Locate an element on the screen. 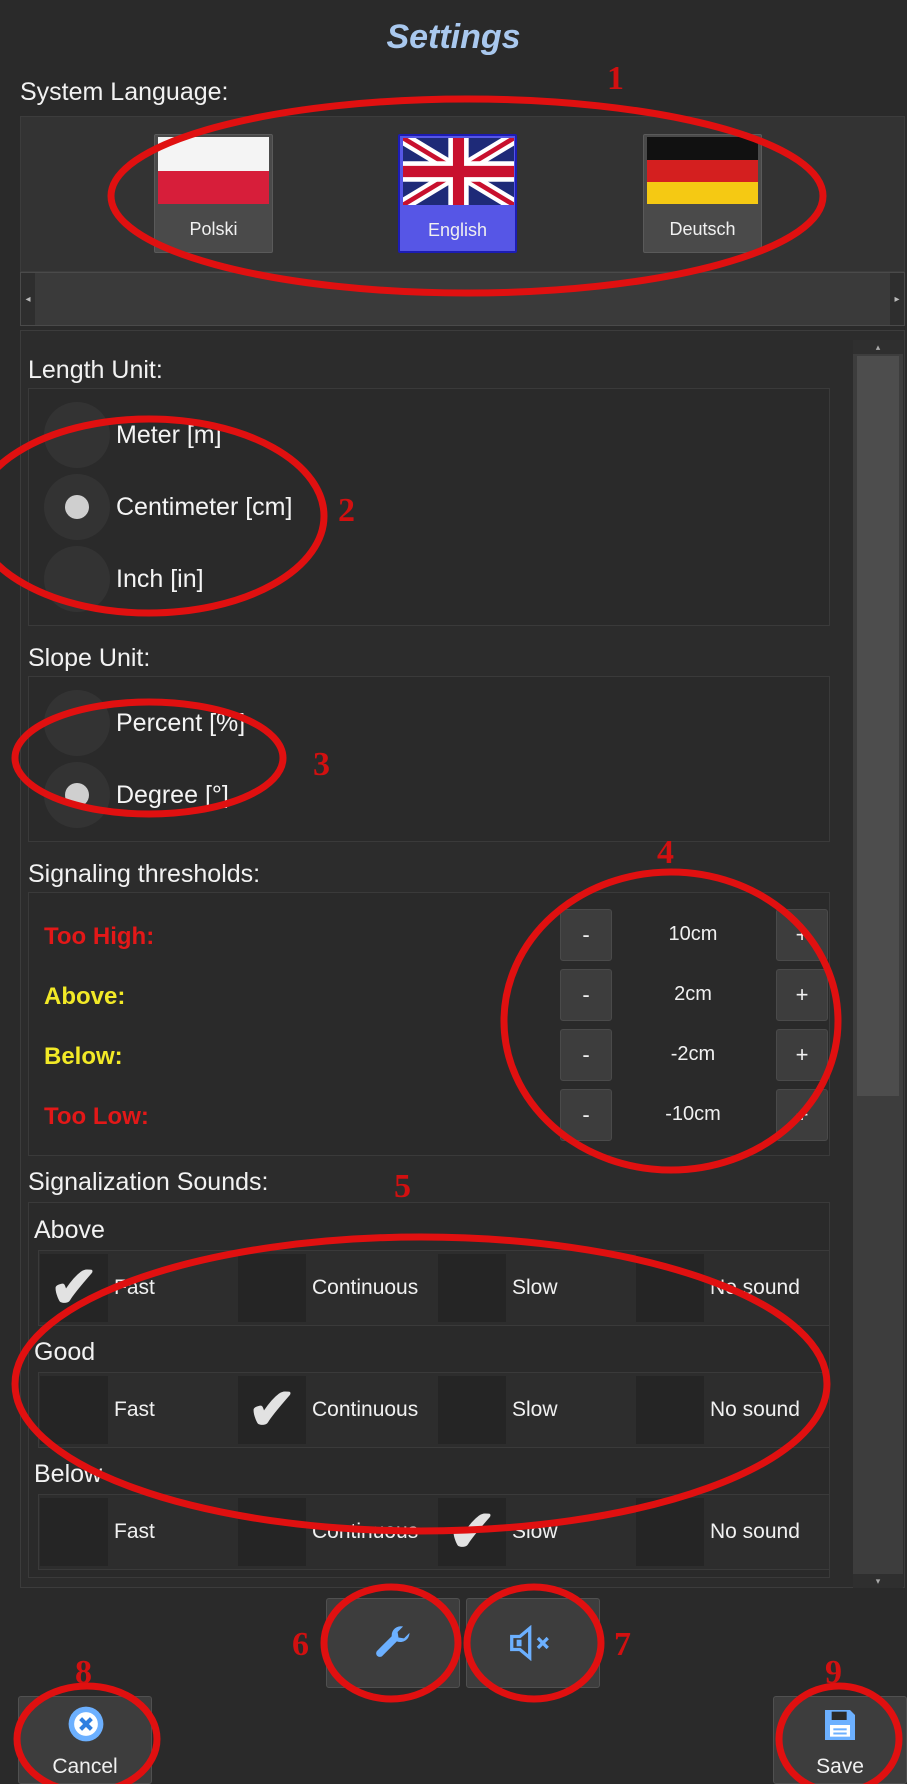 The height and width of the screenshot is (1784, 907). checkbox-good-slow is located at coordinates (472, 1410).